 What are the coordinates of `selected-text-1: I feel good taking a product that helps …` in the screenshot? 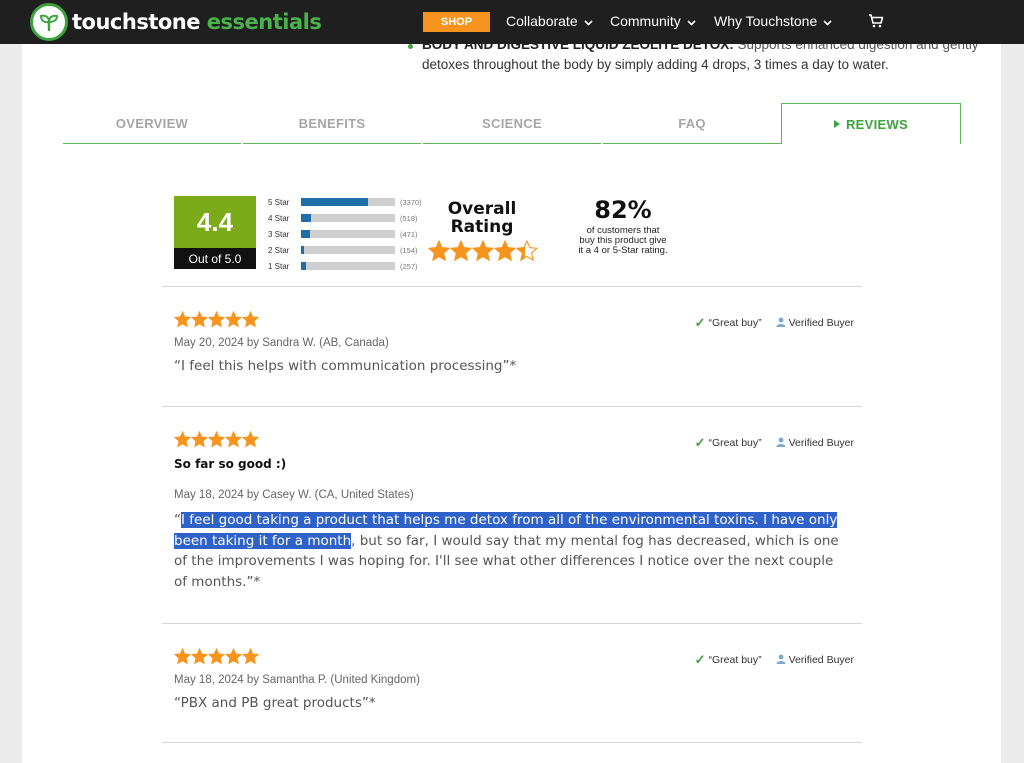 It's located at (509, 520).